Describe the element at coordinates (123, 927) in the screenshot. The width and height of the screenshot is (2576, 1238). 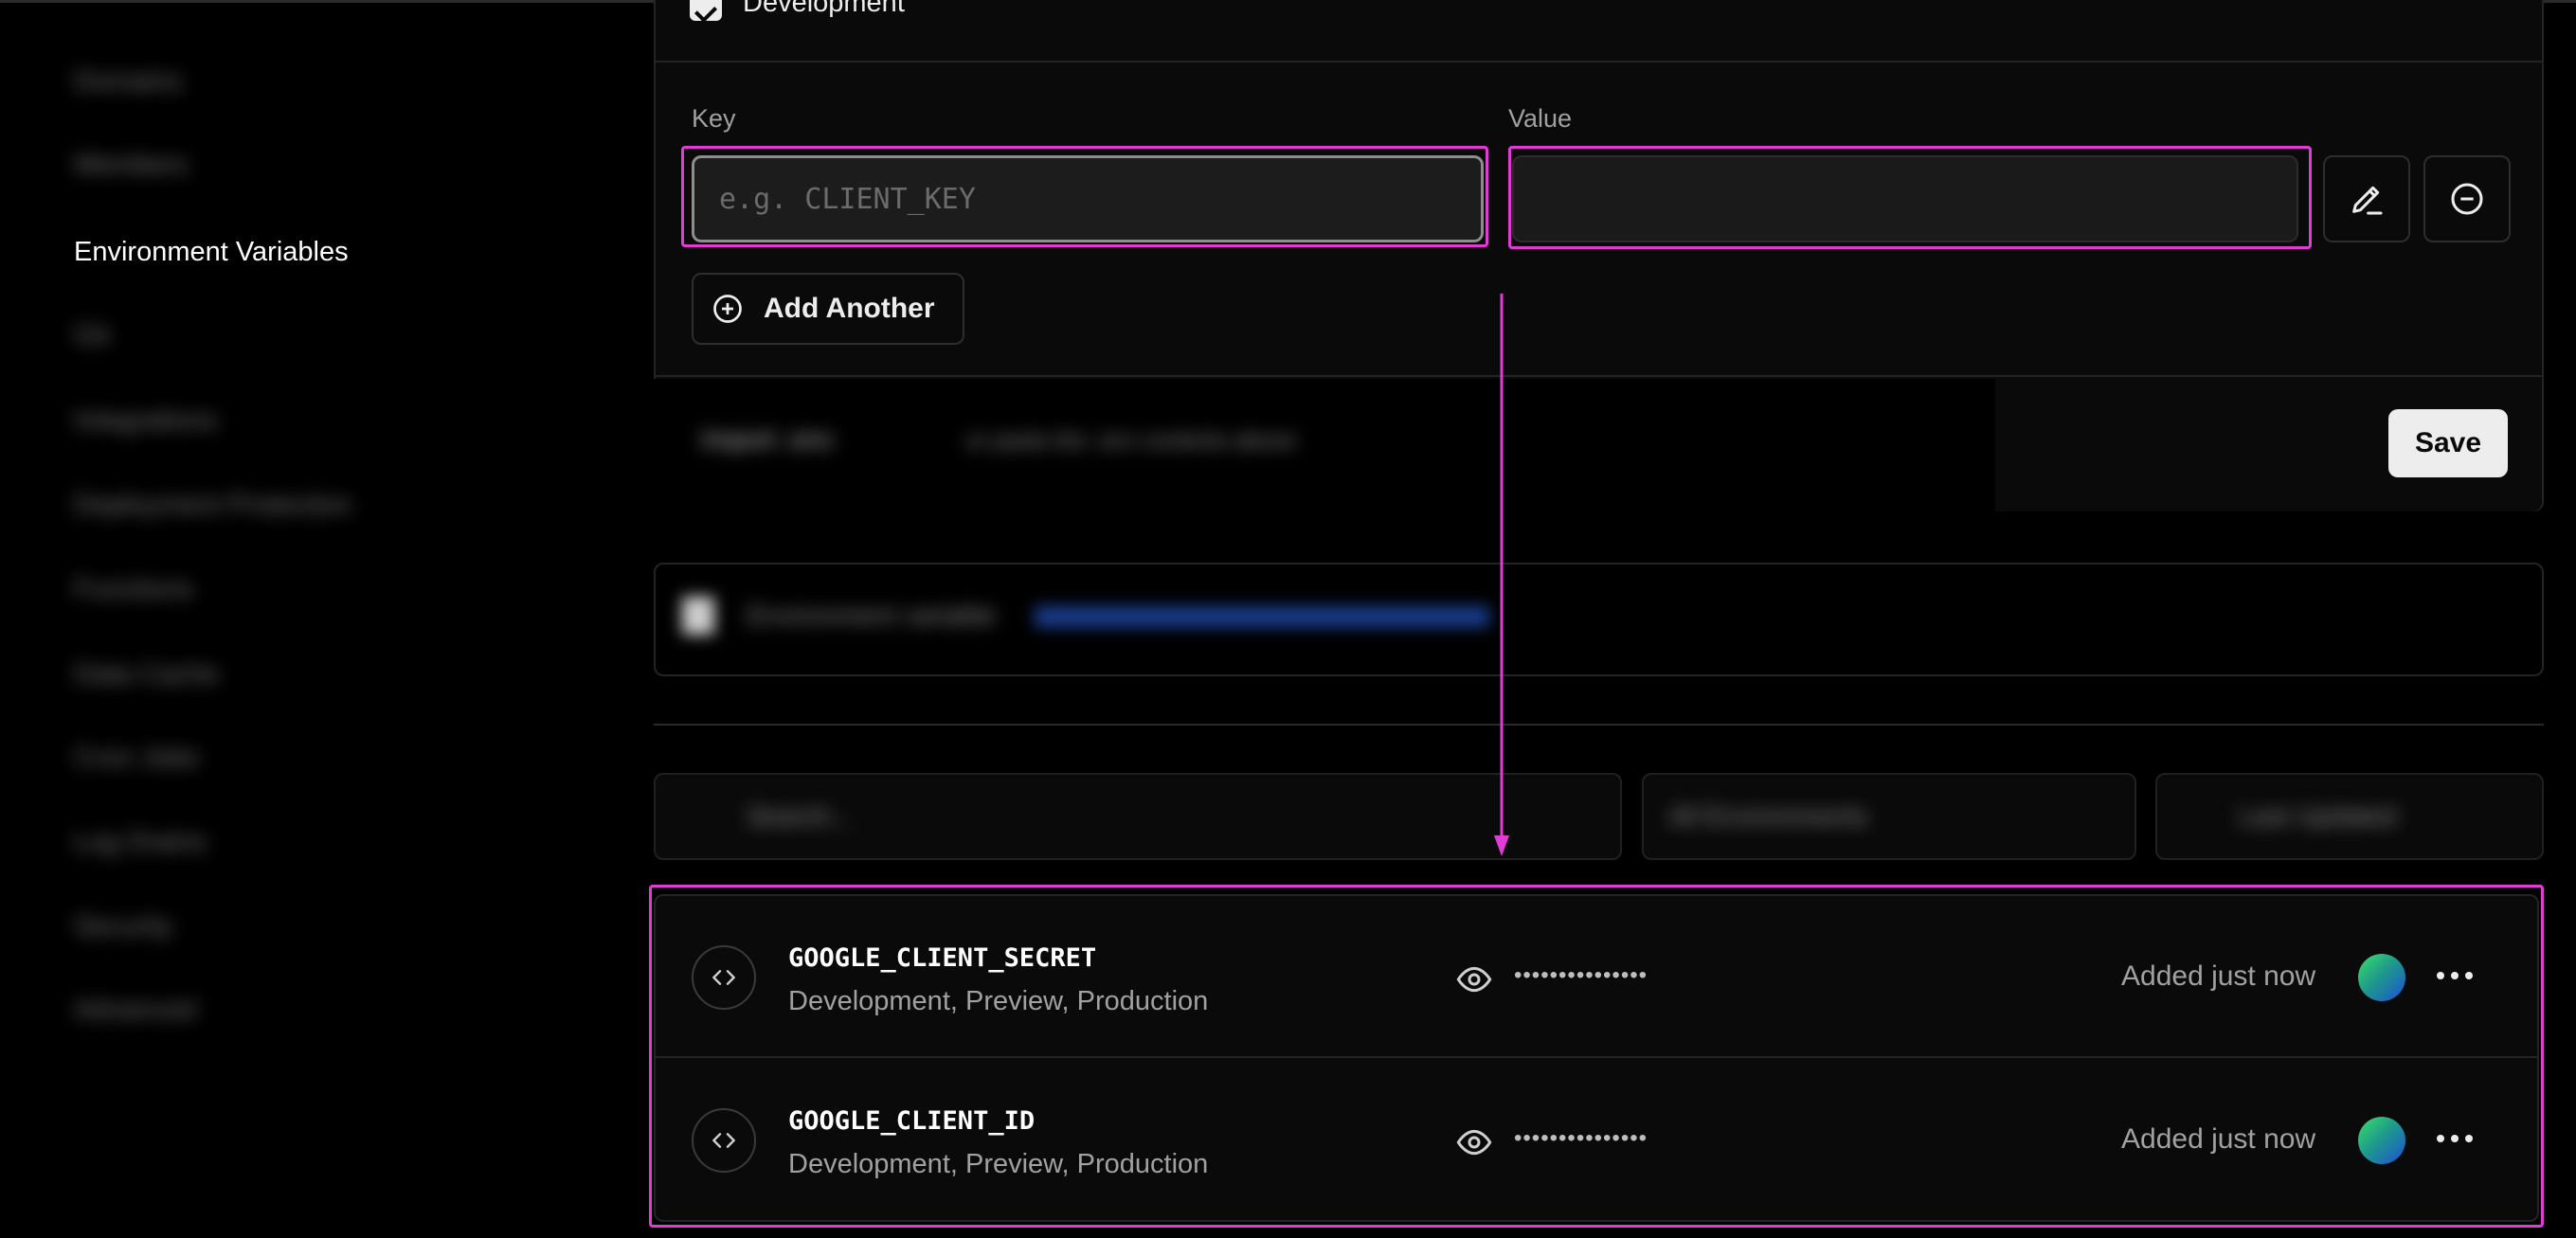
I see `sidebar-item-security: Security` at that location.